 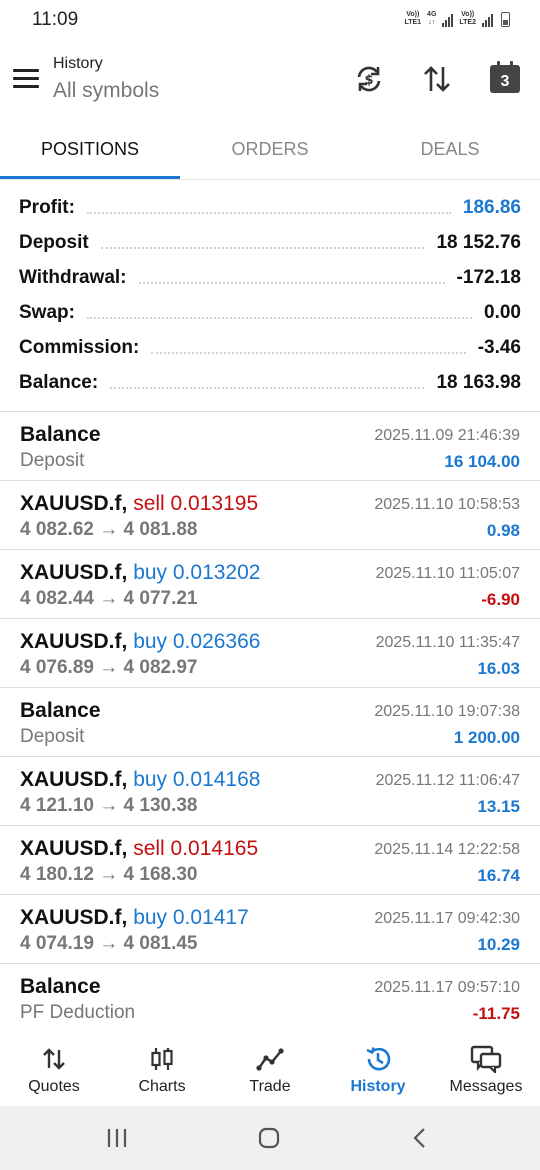 I want to click on nav-quotes: Quotes, so click(x=54, y=1066).